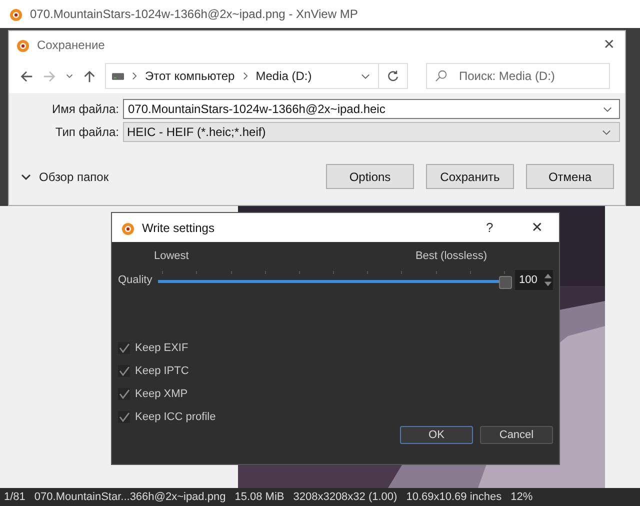 Image resolution: width=640 pixels, height=506 pixels. I want to click on breadcrumb-item: Media (D:), so click(284, 76).